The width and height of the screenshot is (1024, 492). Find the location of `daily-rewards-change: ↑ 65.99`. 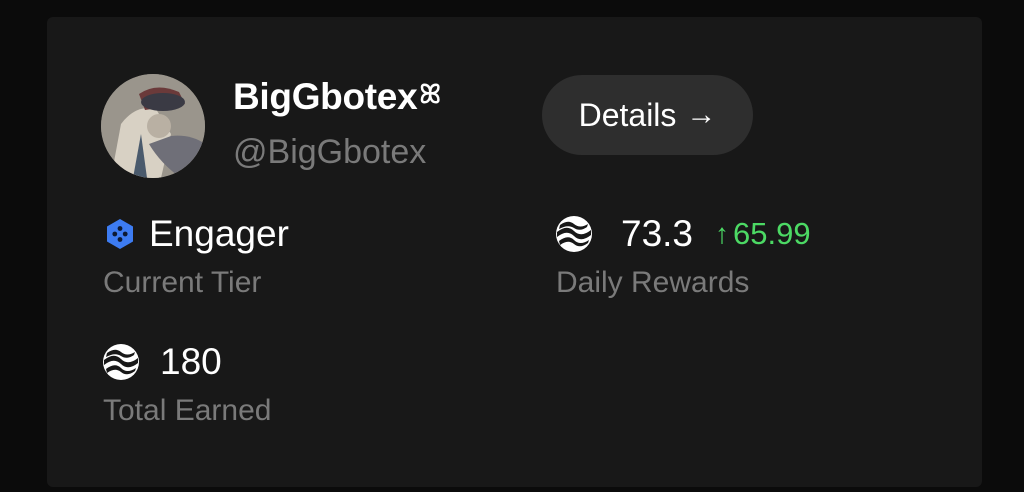

daily-rewards-change: ↑ 65.99 is located at coordinates (763, 234).